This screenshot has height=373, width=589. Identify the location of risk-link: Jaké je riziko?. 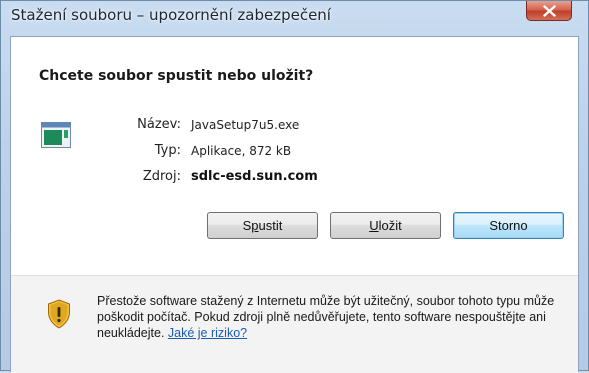
(207, 333).